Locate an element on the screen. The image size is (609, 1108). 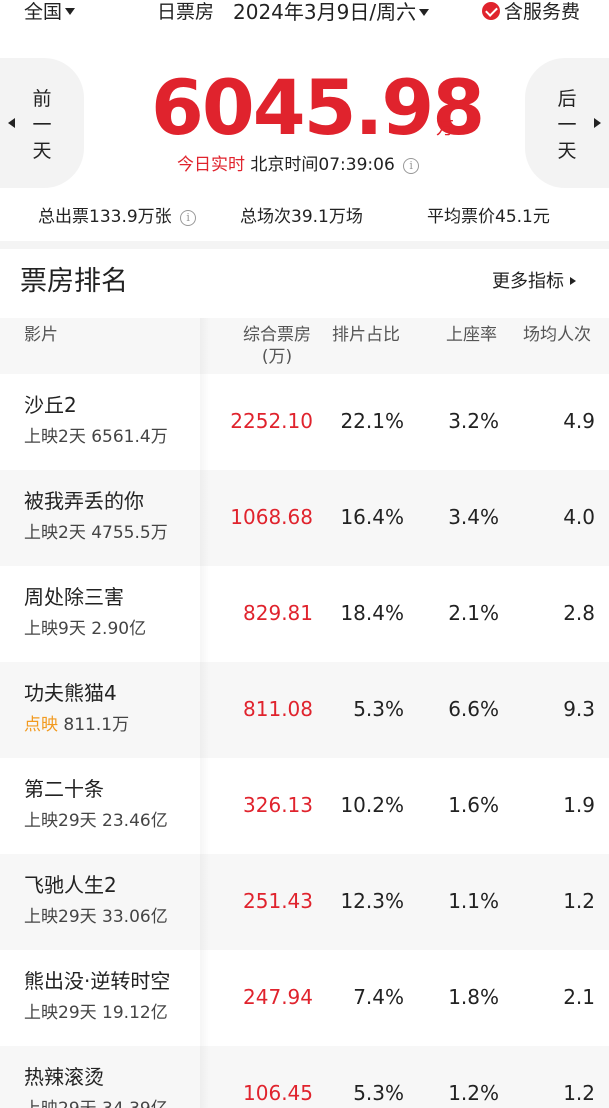
seat-rate: 1.8% is located at coordinates (473, 997).